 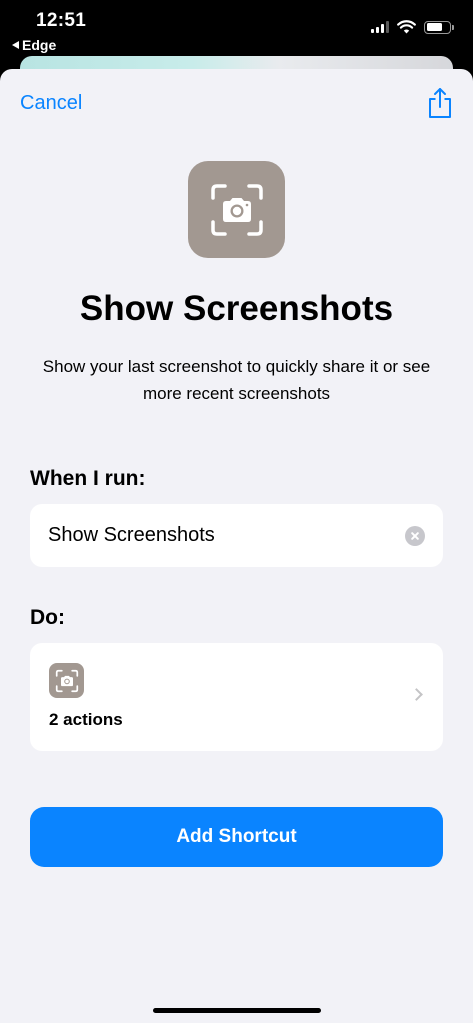 What do you see at coordinates (39, 45) in the screenshot?
I see `back-app-label: Edge` at bounding box center [39, 45].